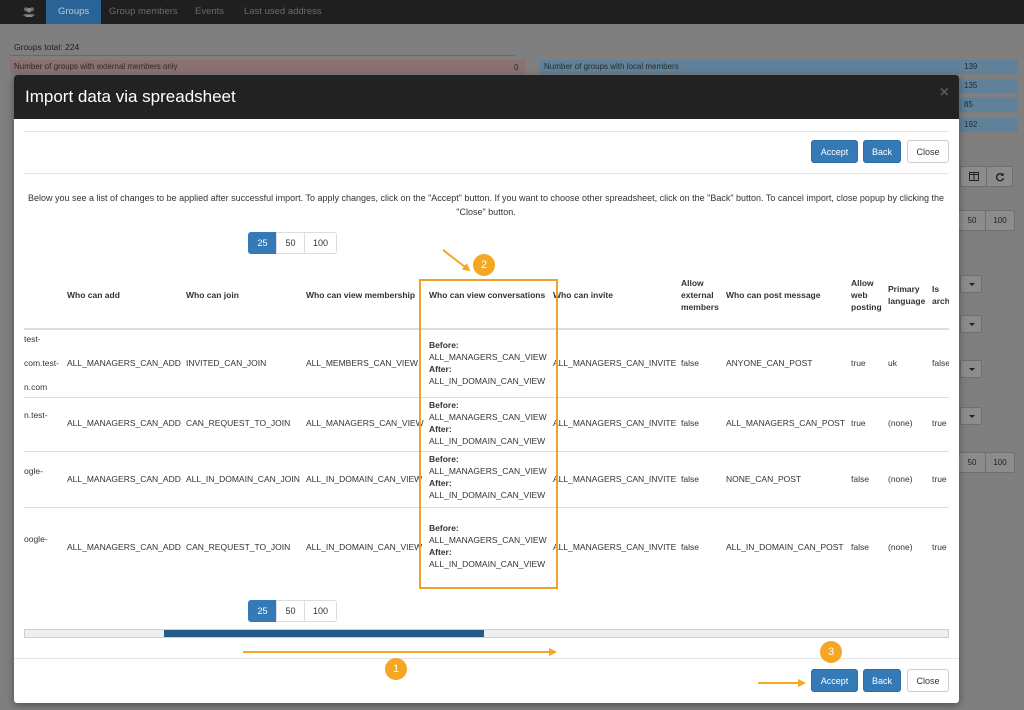  What do you see at coordinates (831, 652) in the screenshot?
I see `step-badge-3: 3` at bounding box center [831, 652].